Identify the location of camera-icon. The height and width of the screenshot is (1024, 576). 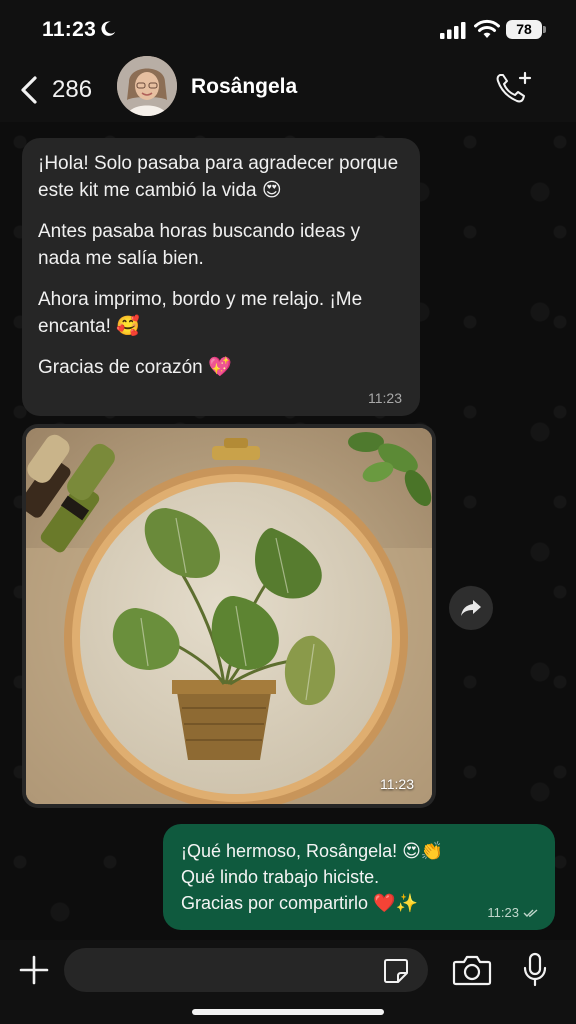
(472, 970).